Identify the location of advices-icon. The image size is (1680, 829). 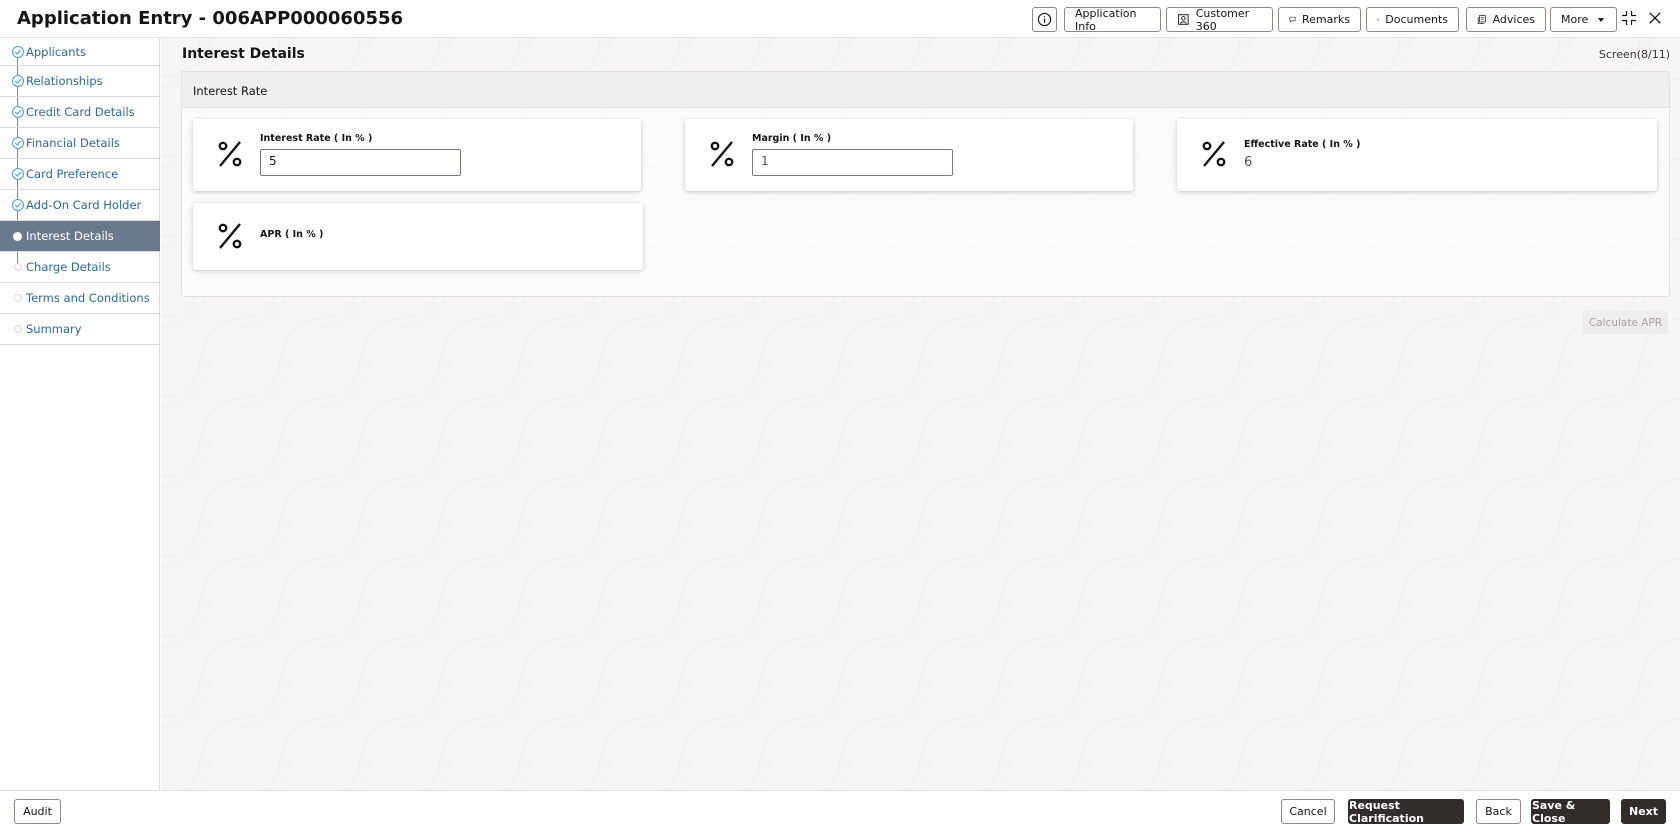
(1481, 19).